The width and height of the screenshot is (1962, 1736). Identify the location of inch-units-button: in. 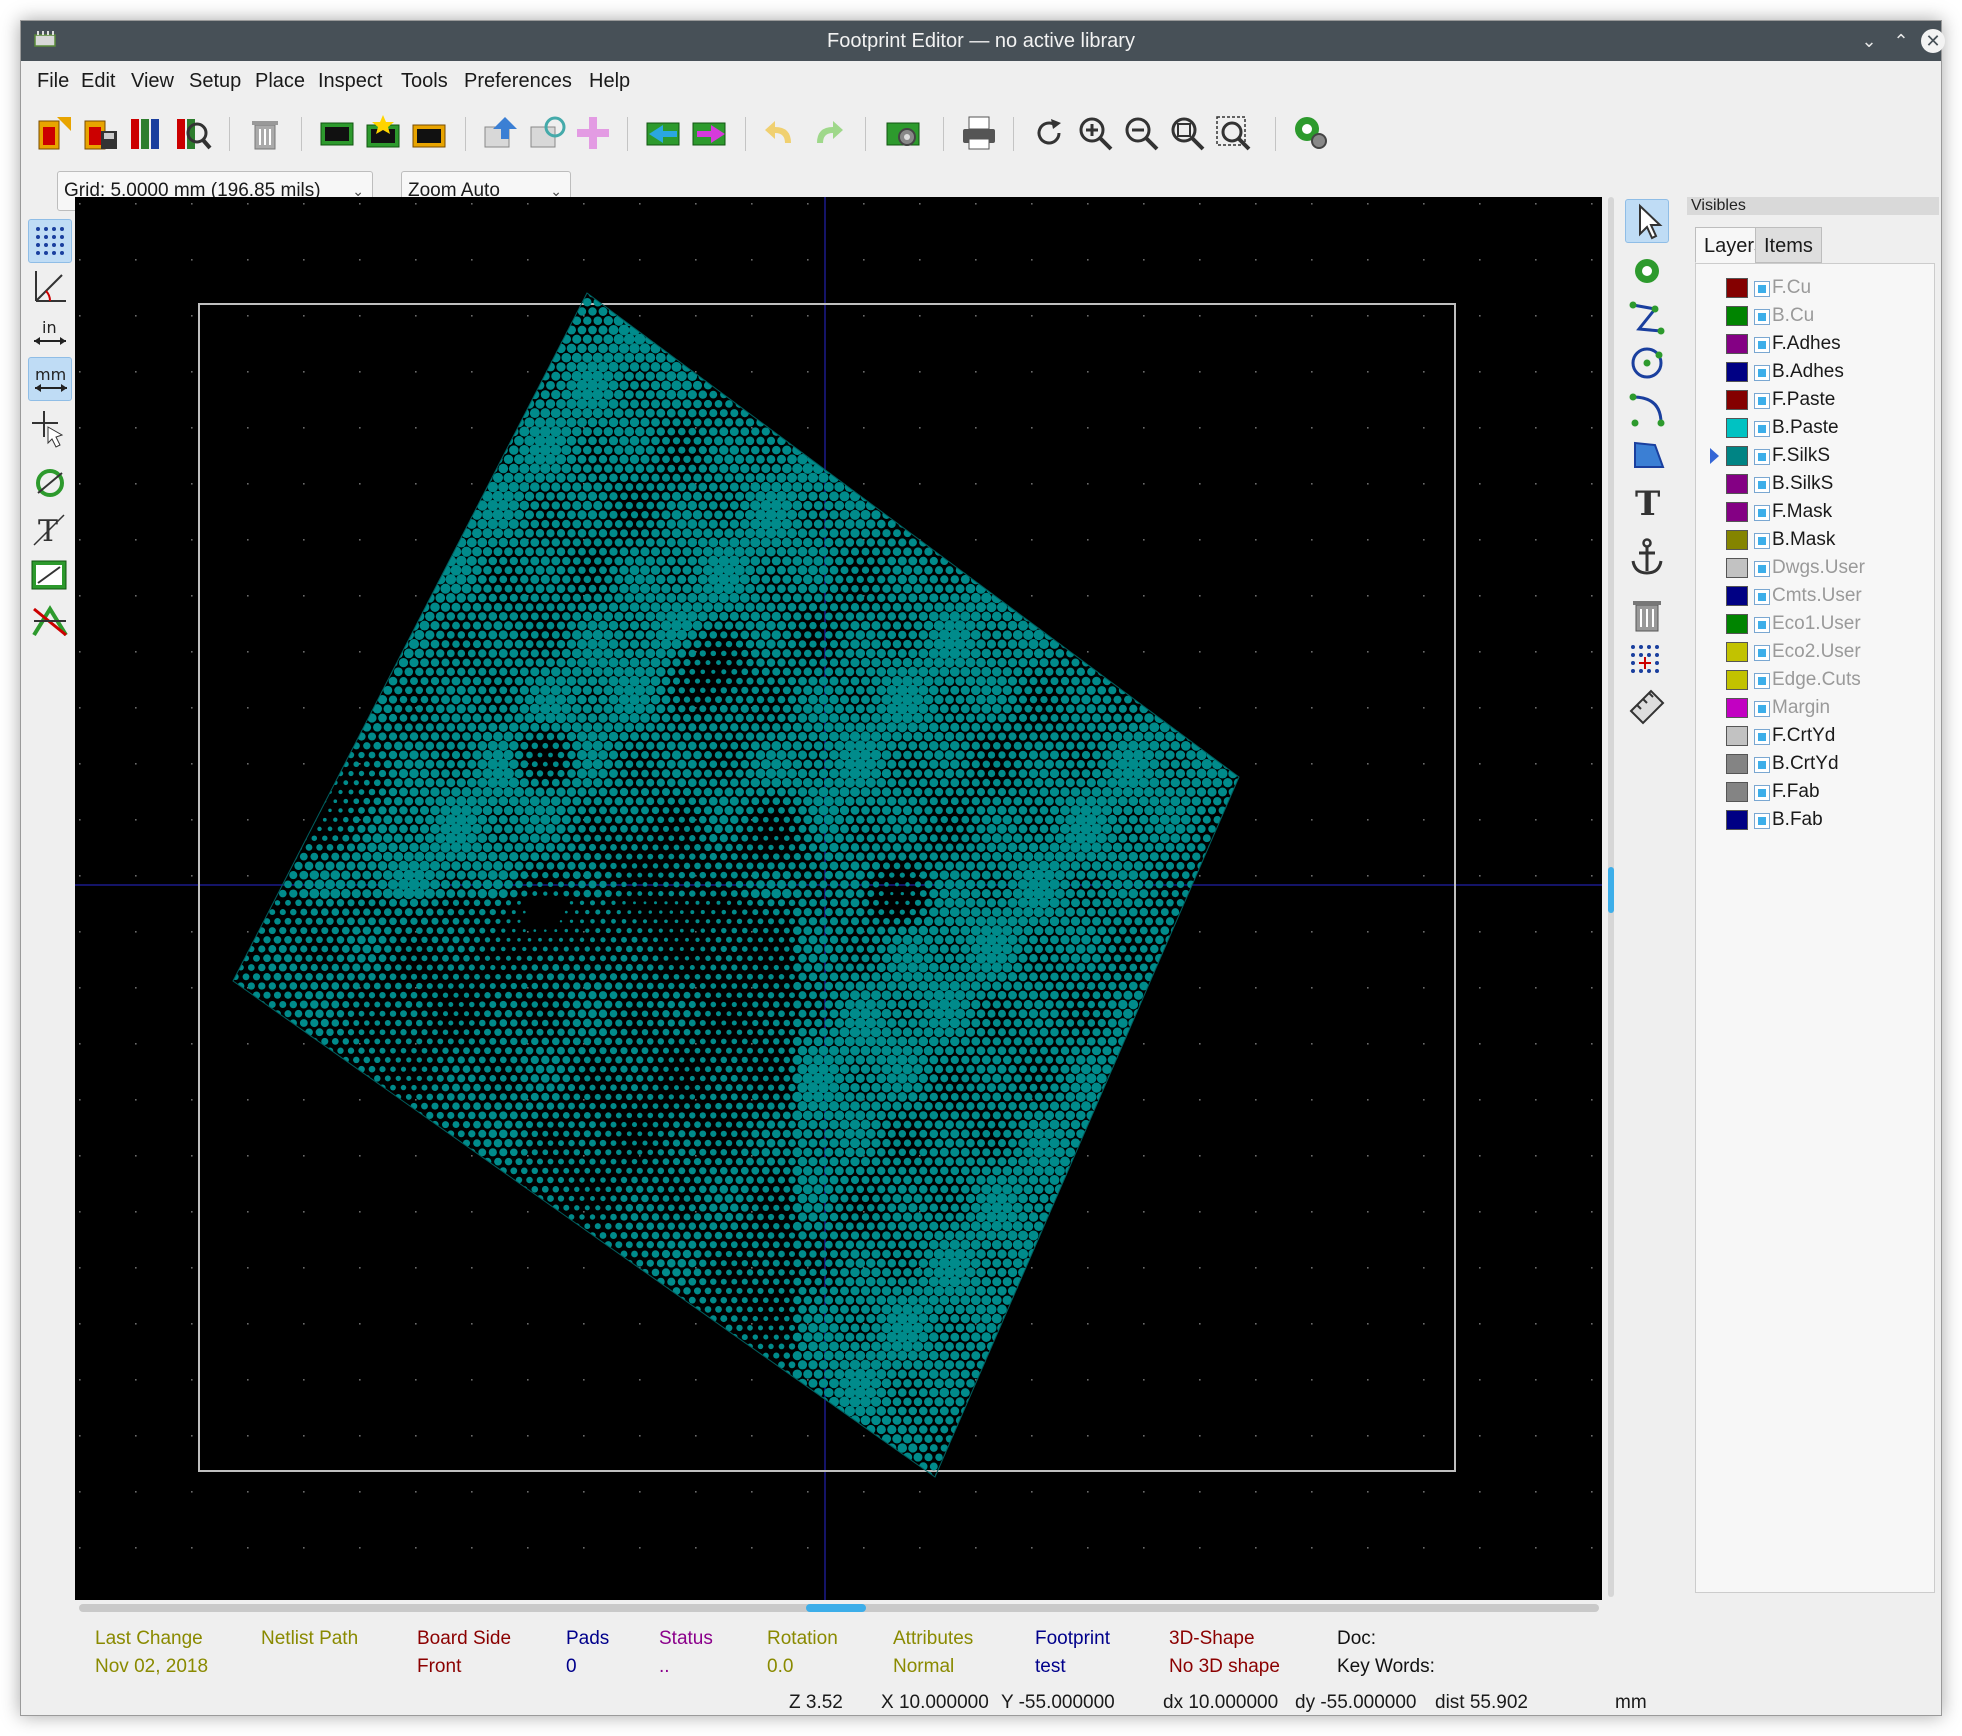
(50, 333).